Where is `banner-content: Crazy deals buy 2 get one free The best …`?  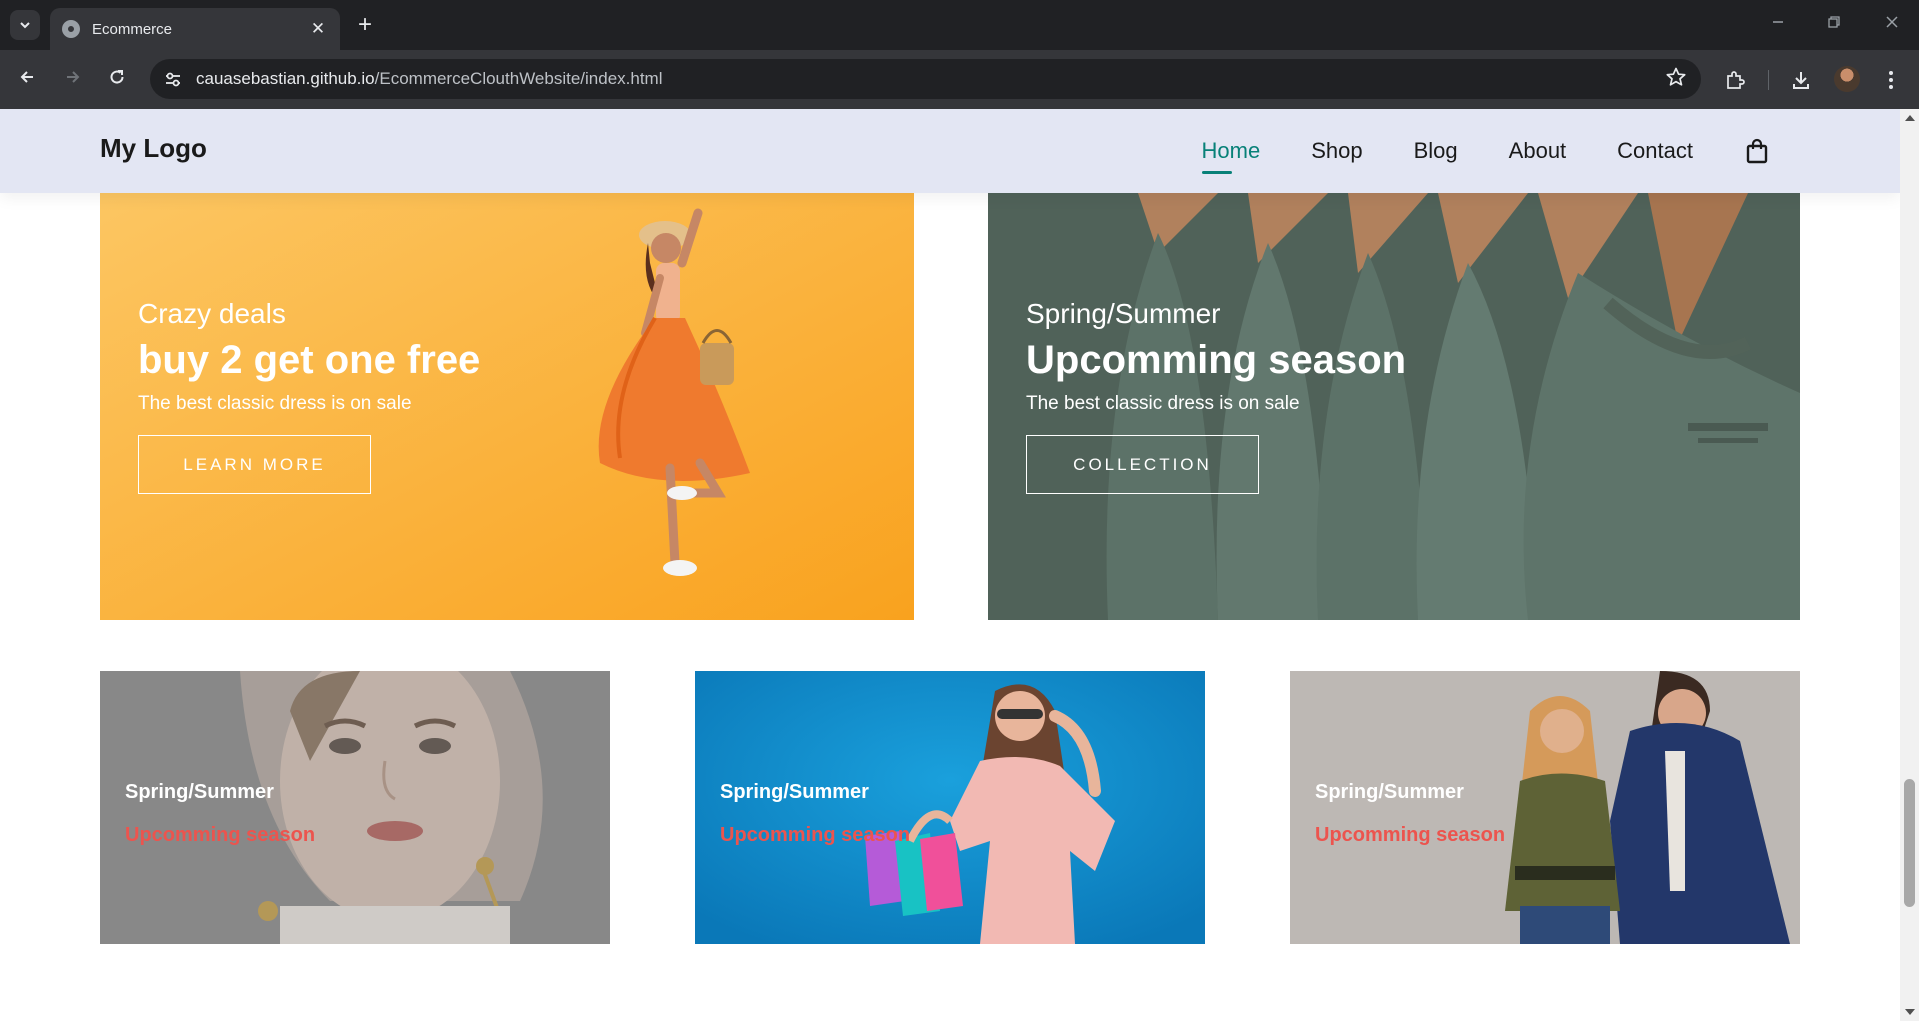 banner-content: Crazy deals buy 2 get one free The best … is located at coordinates (309, 396).